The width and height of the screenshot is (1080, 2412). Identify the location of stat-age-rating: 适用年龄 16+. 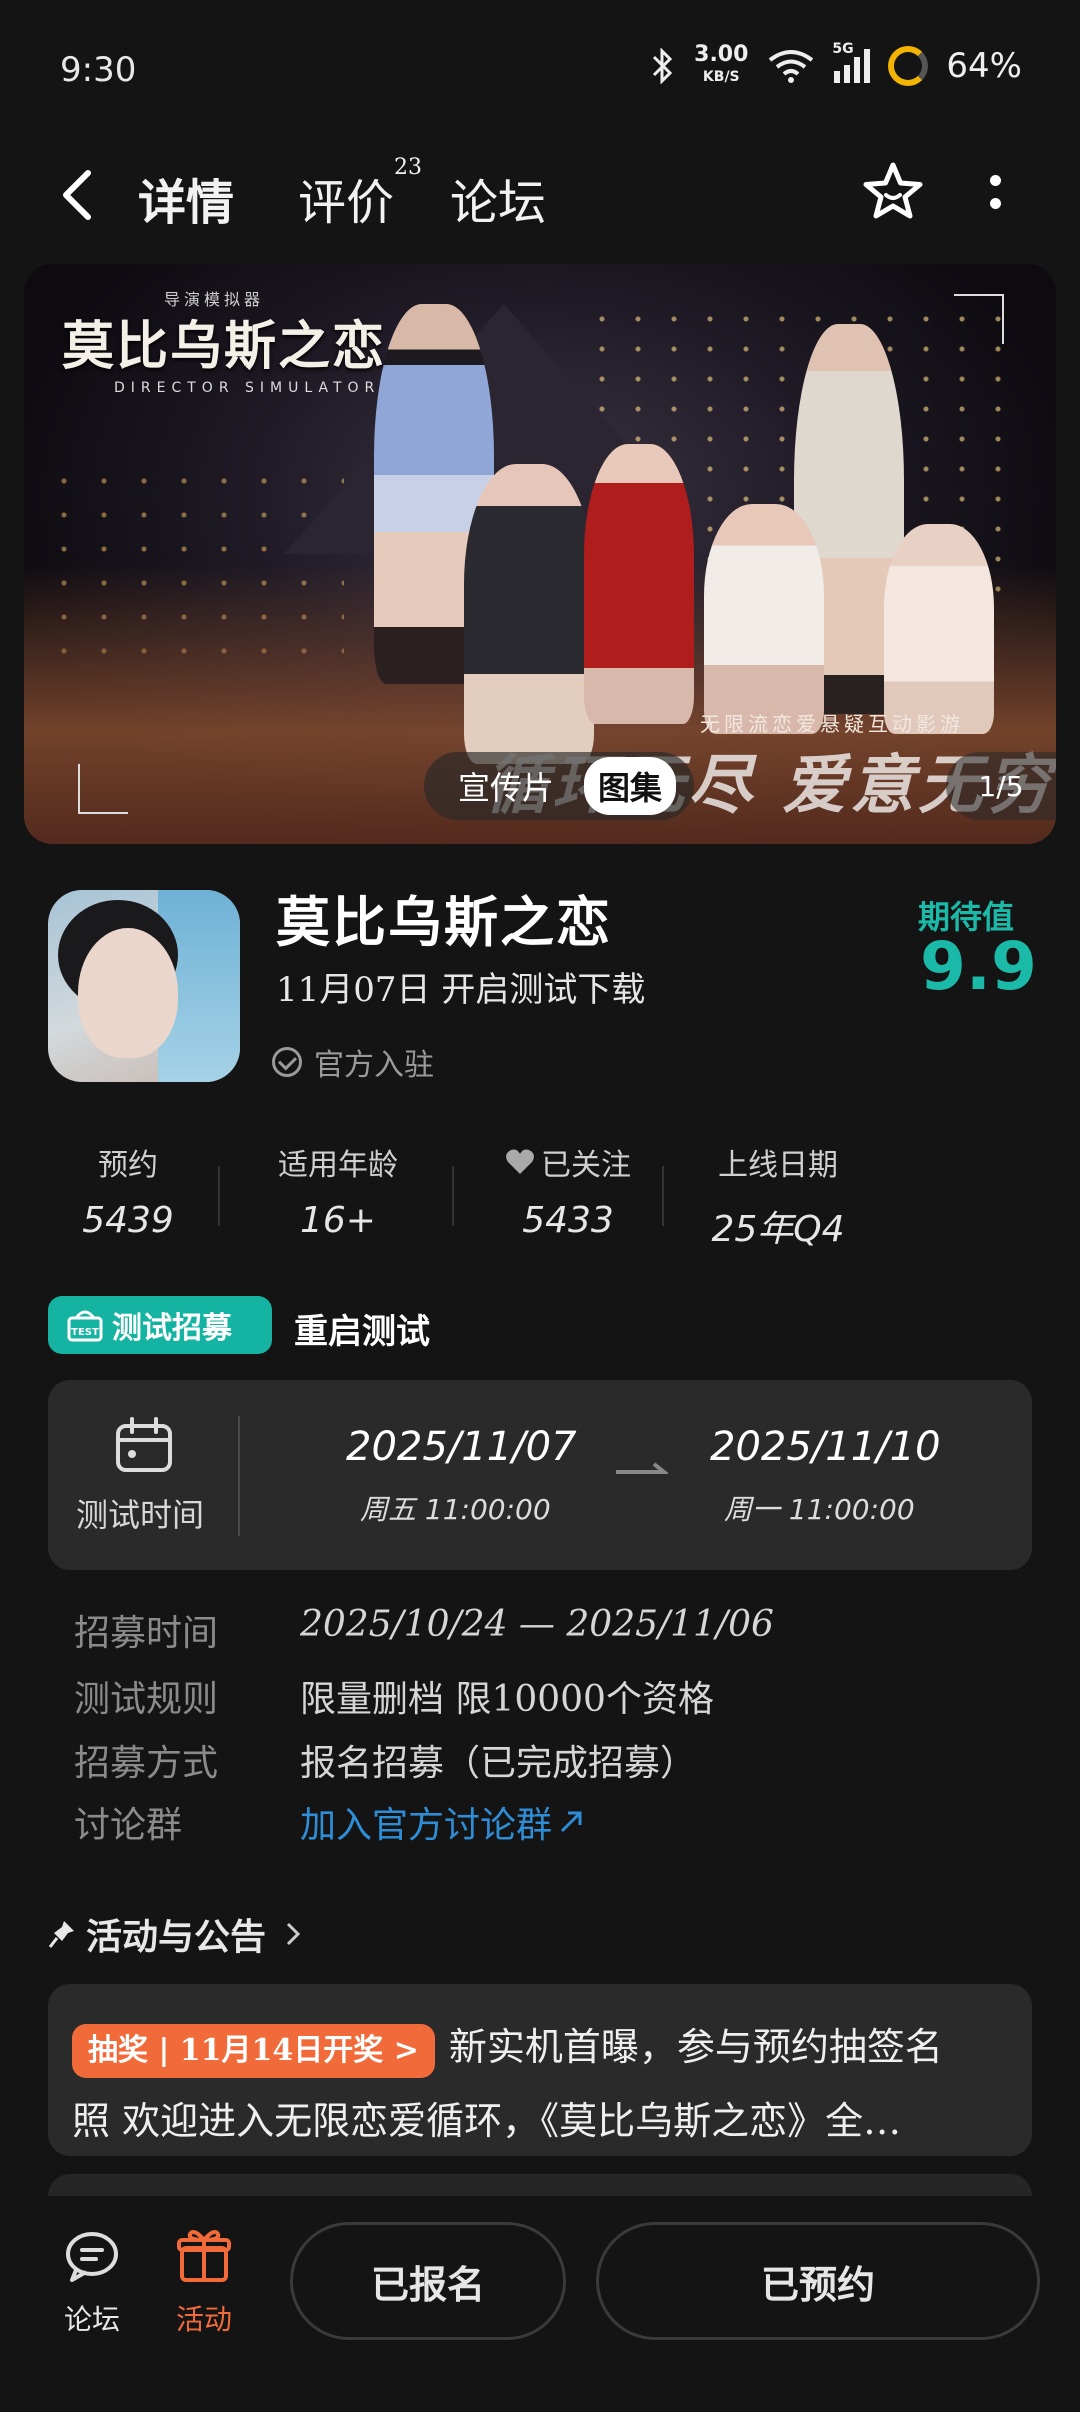
(338, 1194).